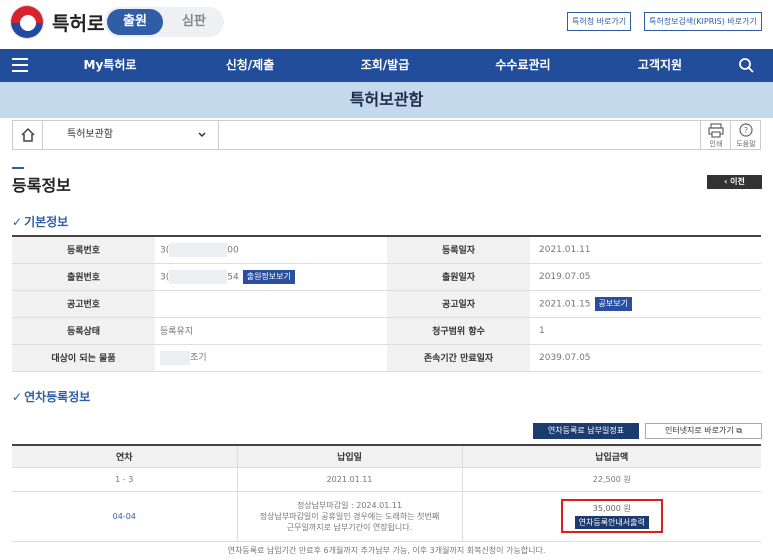 The image size is (773, 560). I want to click on korea-emblem-logo, so click(27, 22).